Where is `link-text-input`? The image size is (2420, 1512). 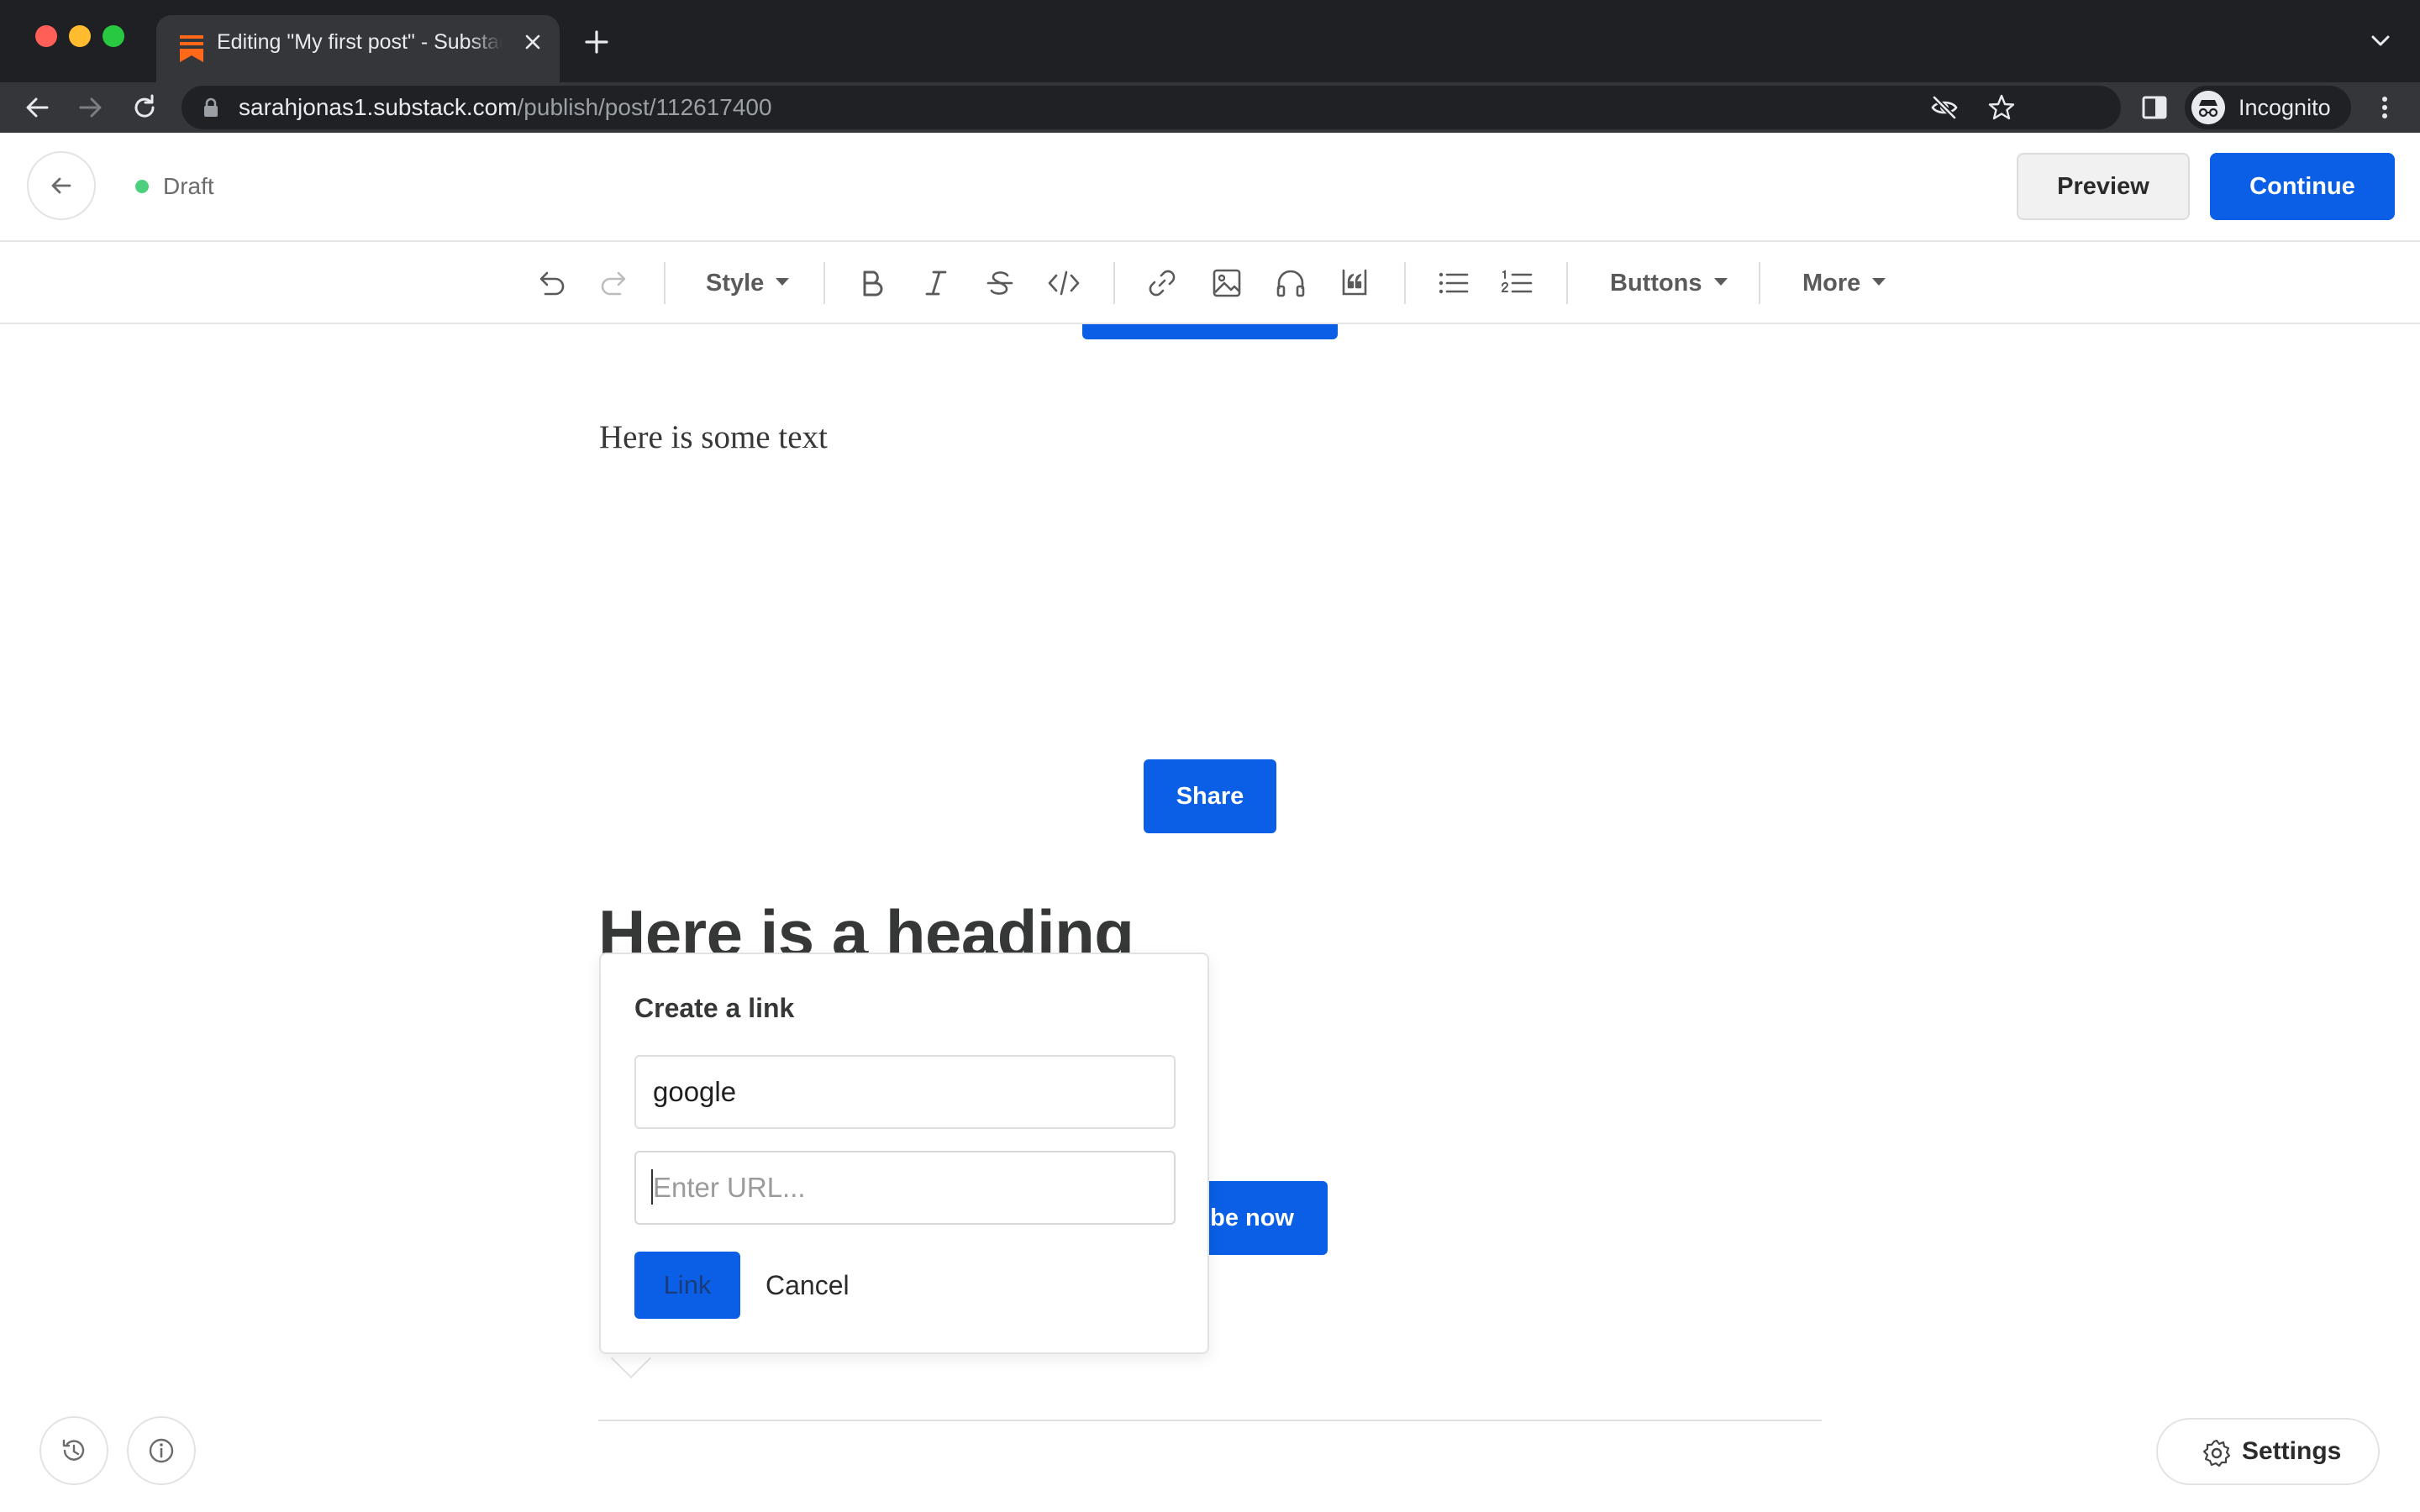 link-text-input is located at coordinates (905, 1092).